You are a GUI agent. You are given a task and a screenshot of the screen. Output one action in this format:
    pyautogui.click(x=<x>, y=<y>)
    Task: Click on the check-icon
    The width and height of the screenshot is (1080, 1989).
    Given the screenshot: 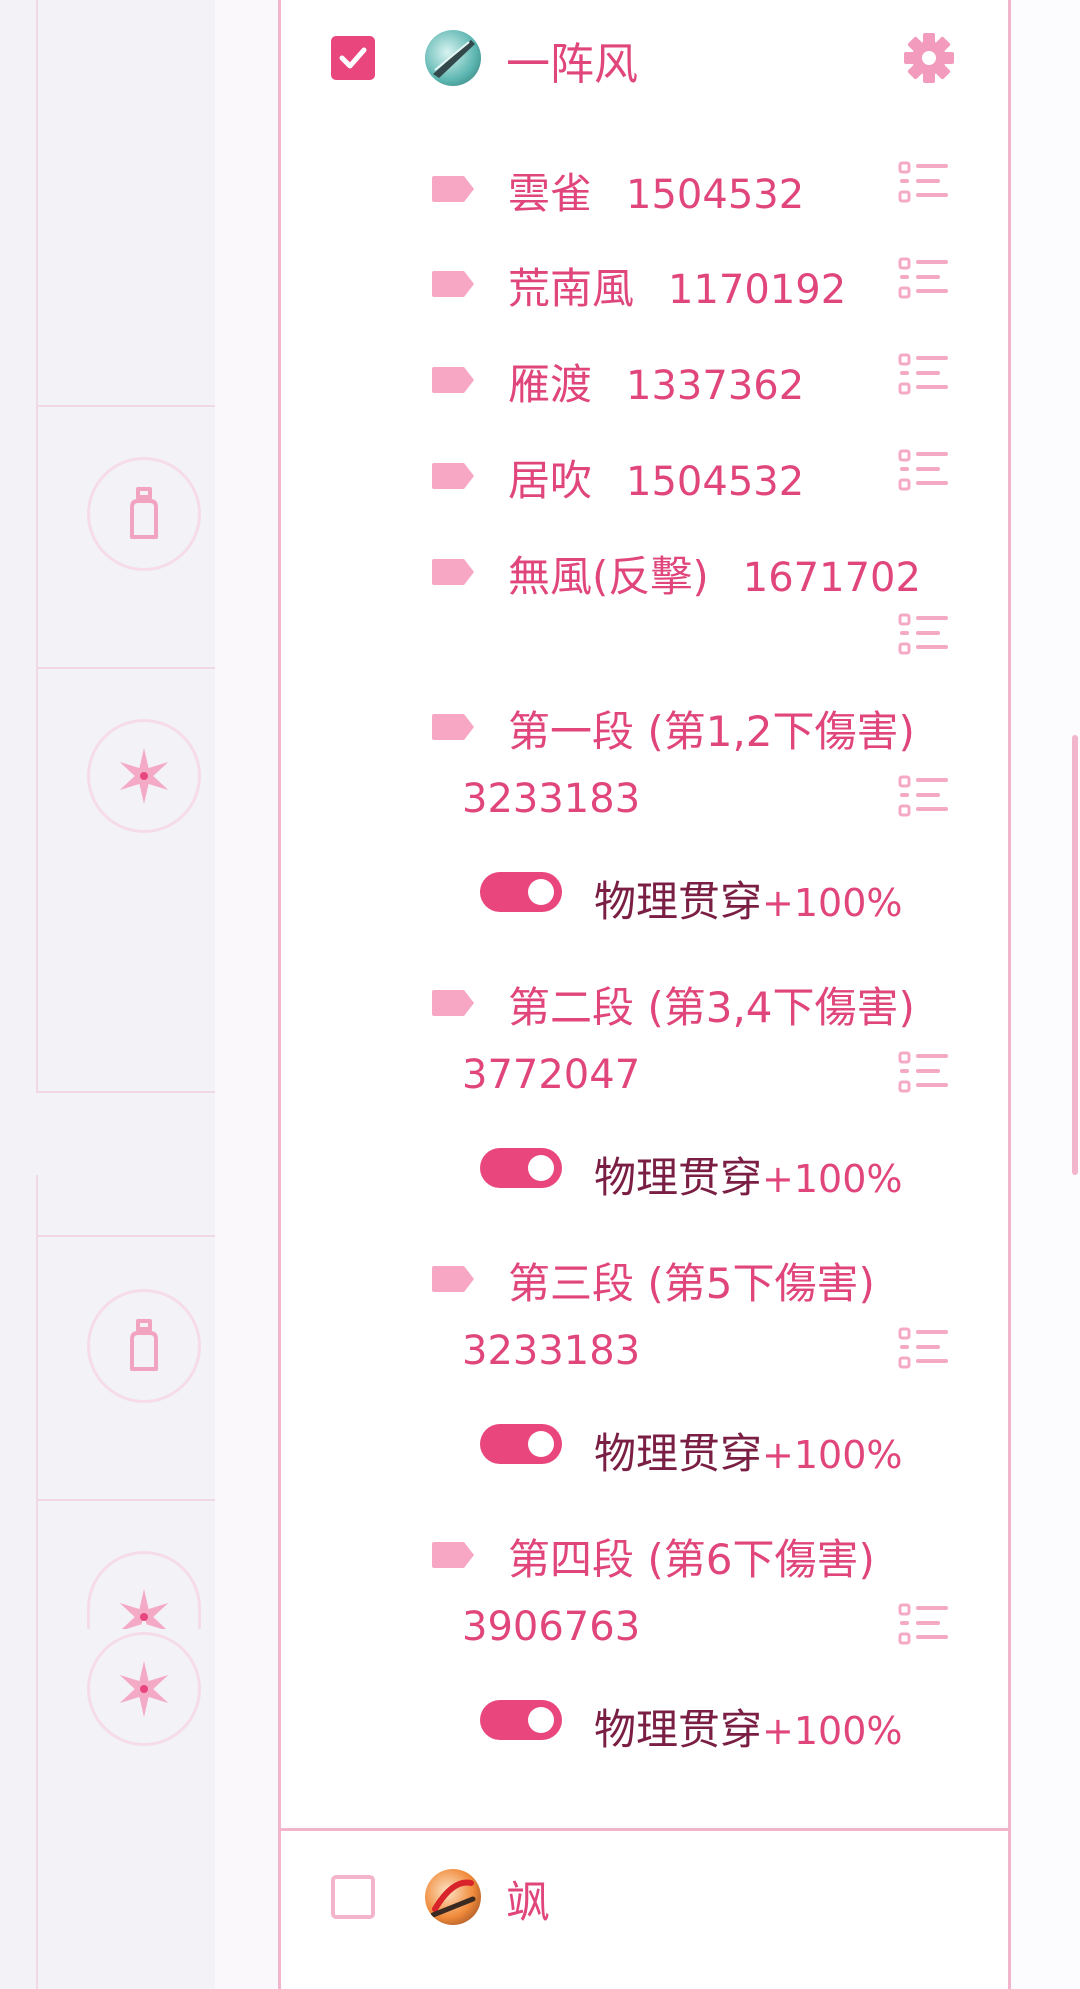 What is the action you would take?
    pyautogui.click(x=353, y=58)
    